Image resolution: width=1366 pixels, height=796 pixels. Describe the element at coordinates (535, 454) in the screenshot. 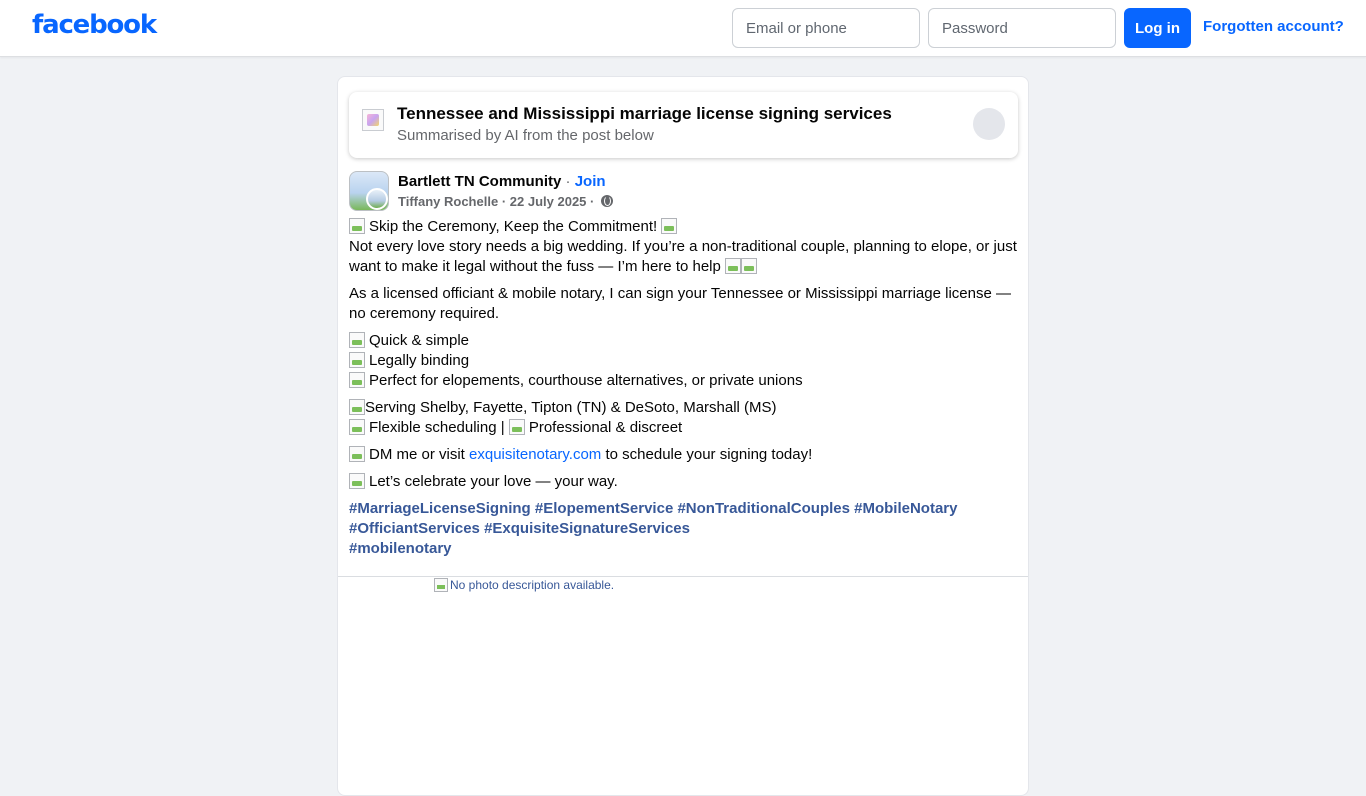

I see `website-link: exquisitenotary.com` at that location.